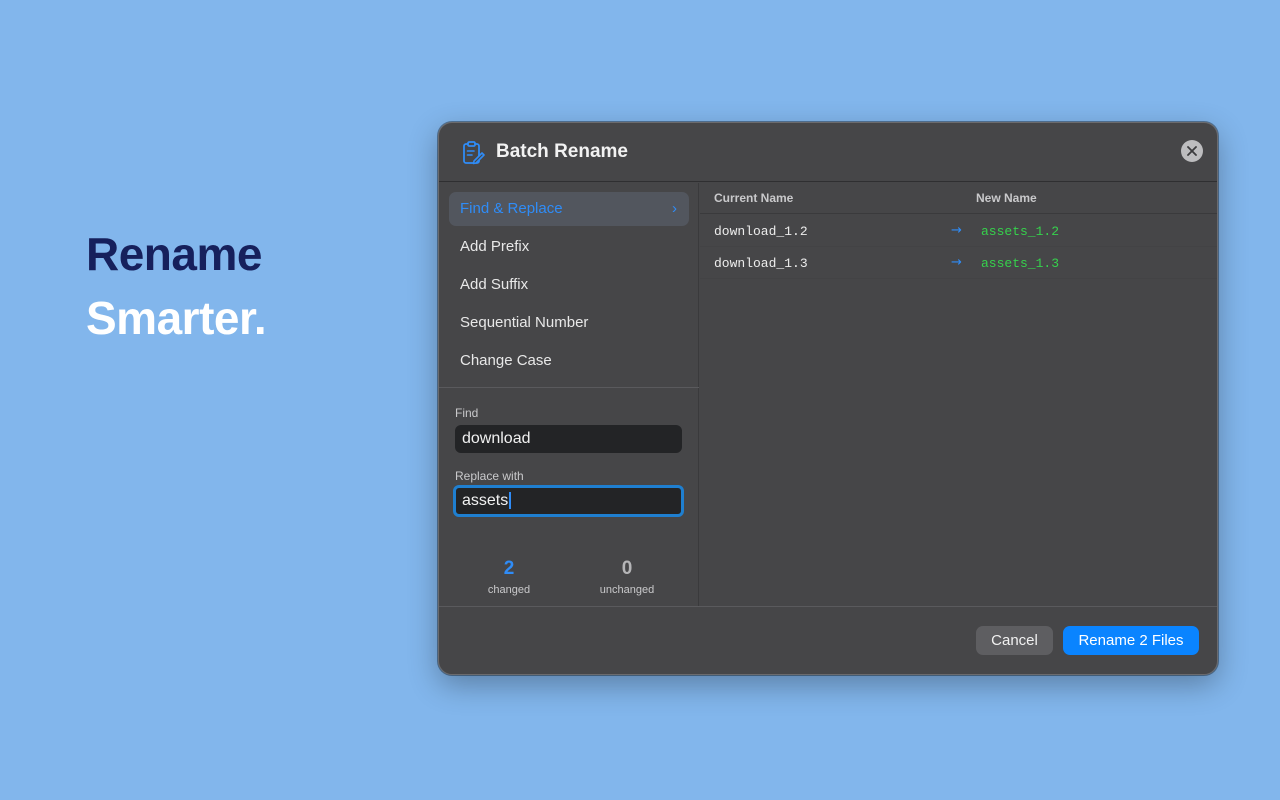  What do you see at coordinates (1131, 640) in the screenshot?
I see `rename-files-button: Rename 2 Files` at bounding box center [1131, 640].